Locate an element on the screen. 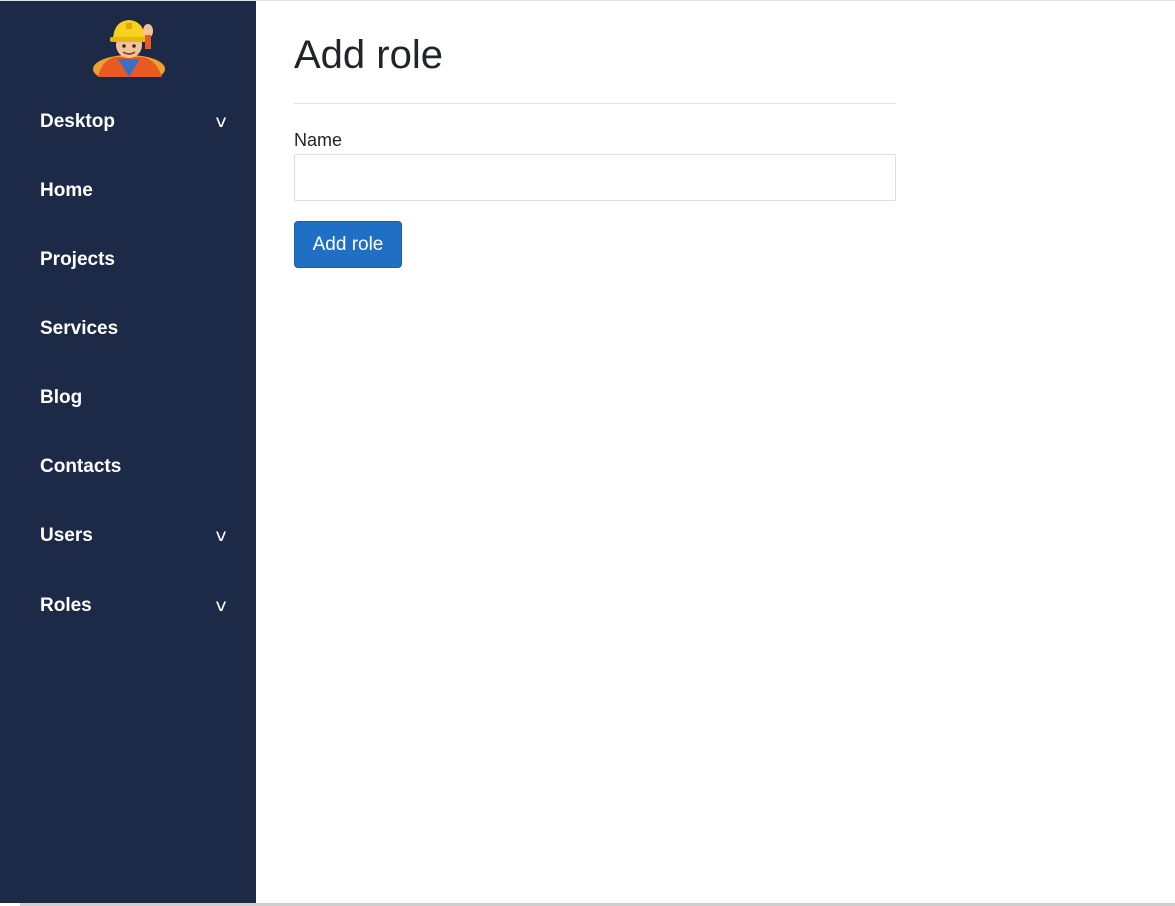 The width and height of the screenshot is (1175, 906). sidebar-item-label: Desktop is located at coordinates (77, 121).